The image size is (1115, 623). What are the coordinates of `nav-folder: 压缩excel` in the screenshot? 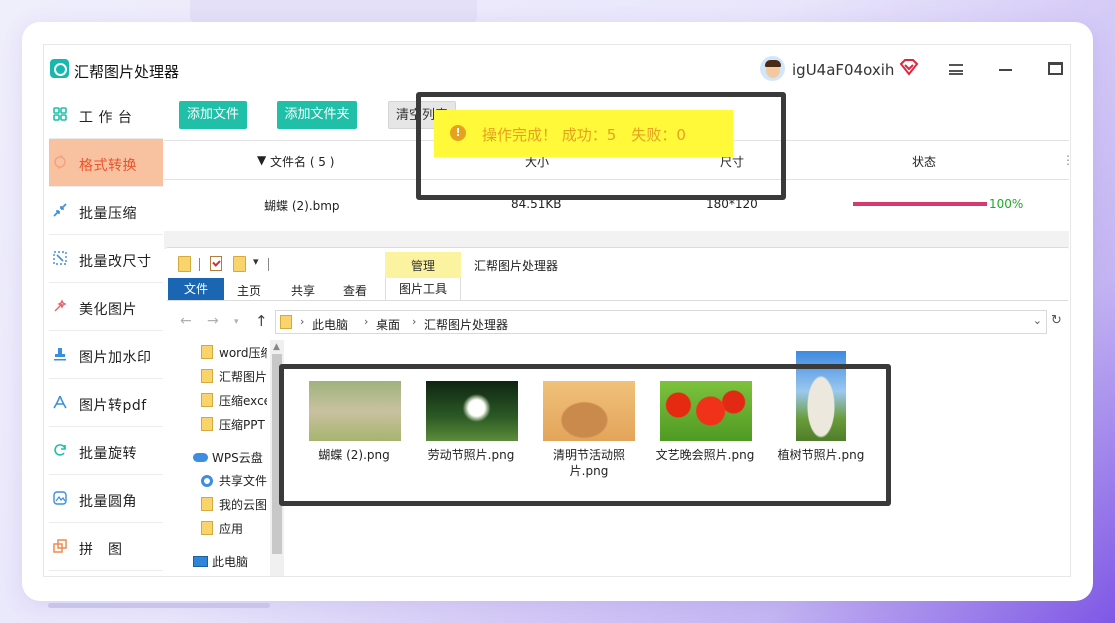 It's located at (234, 402).